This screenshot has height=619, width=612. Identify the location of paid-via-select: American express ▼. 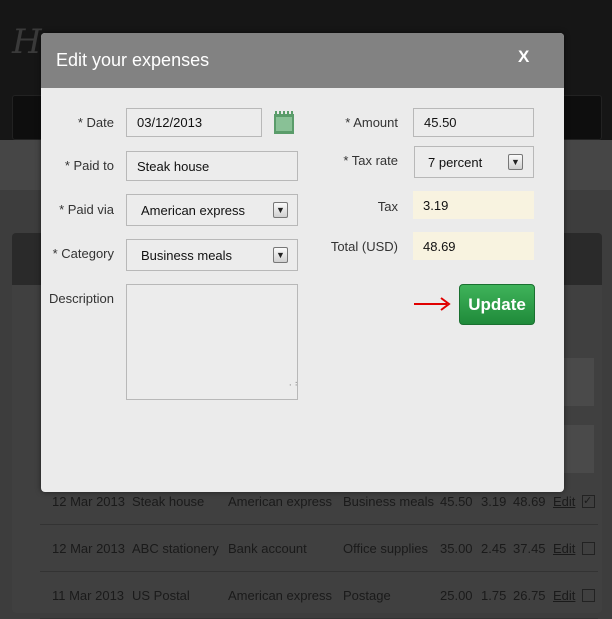
(212, 210).